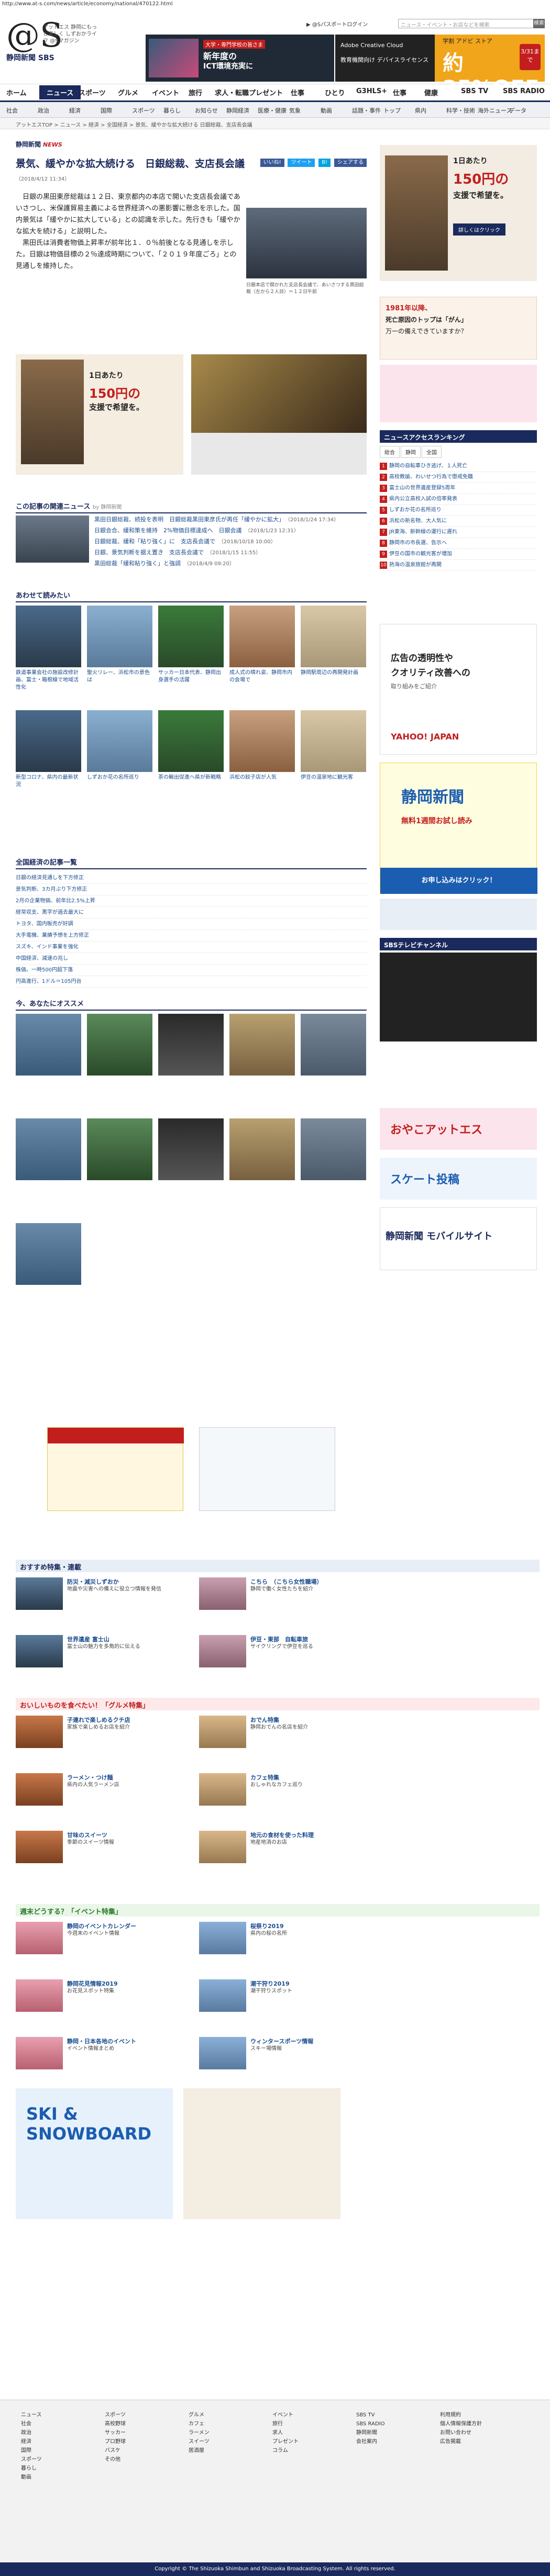 This screenshot has width=550, height=2576. What do you see at coordinates (459, 997) in the screenshot?
I see `tv-video-player` at bounding box center [459, 997].